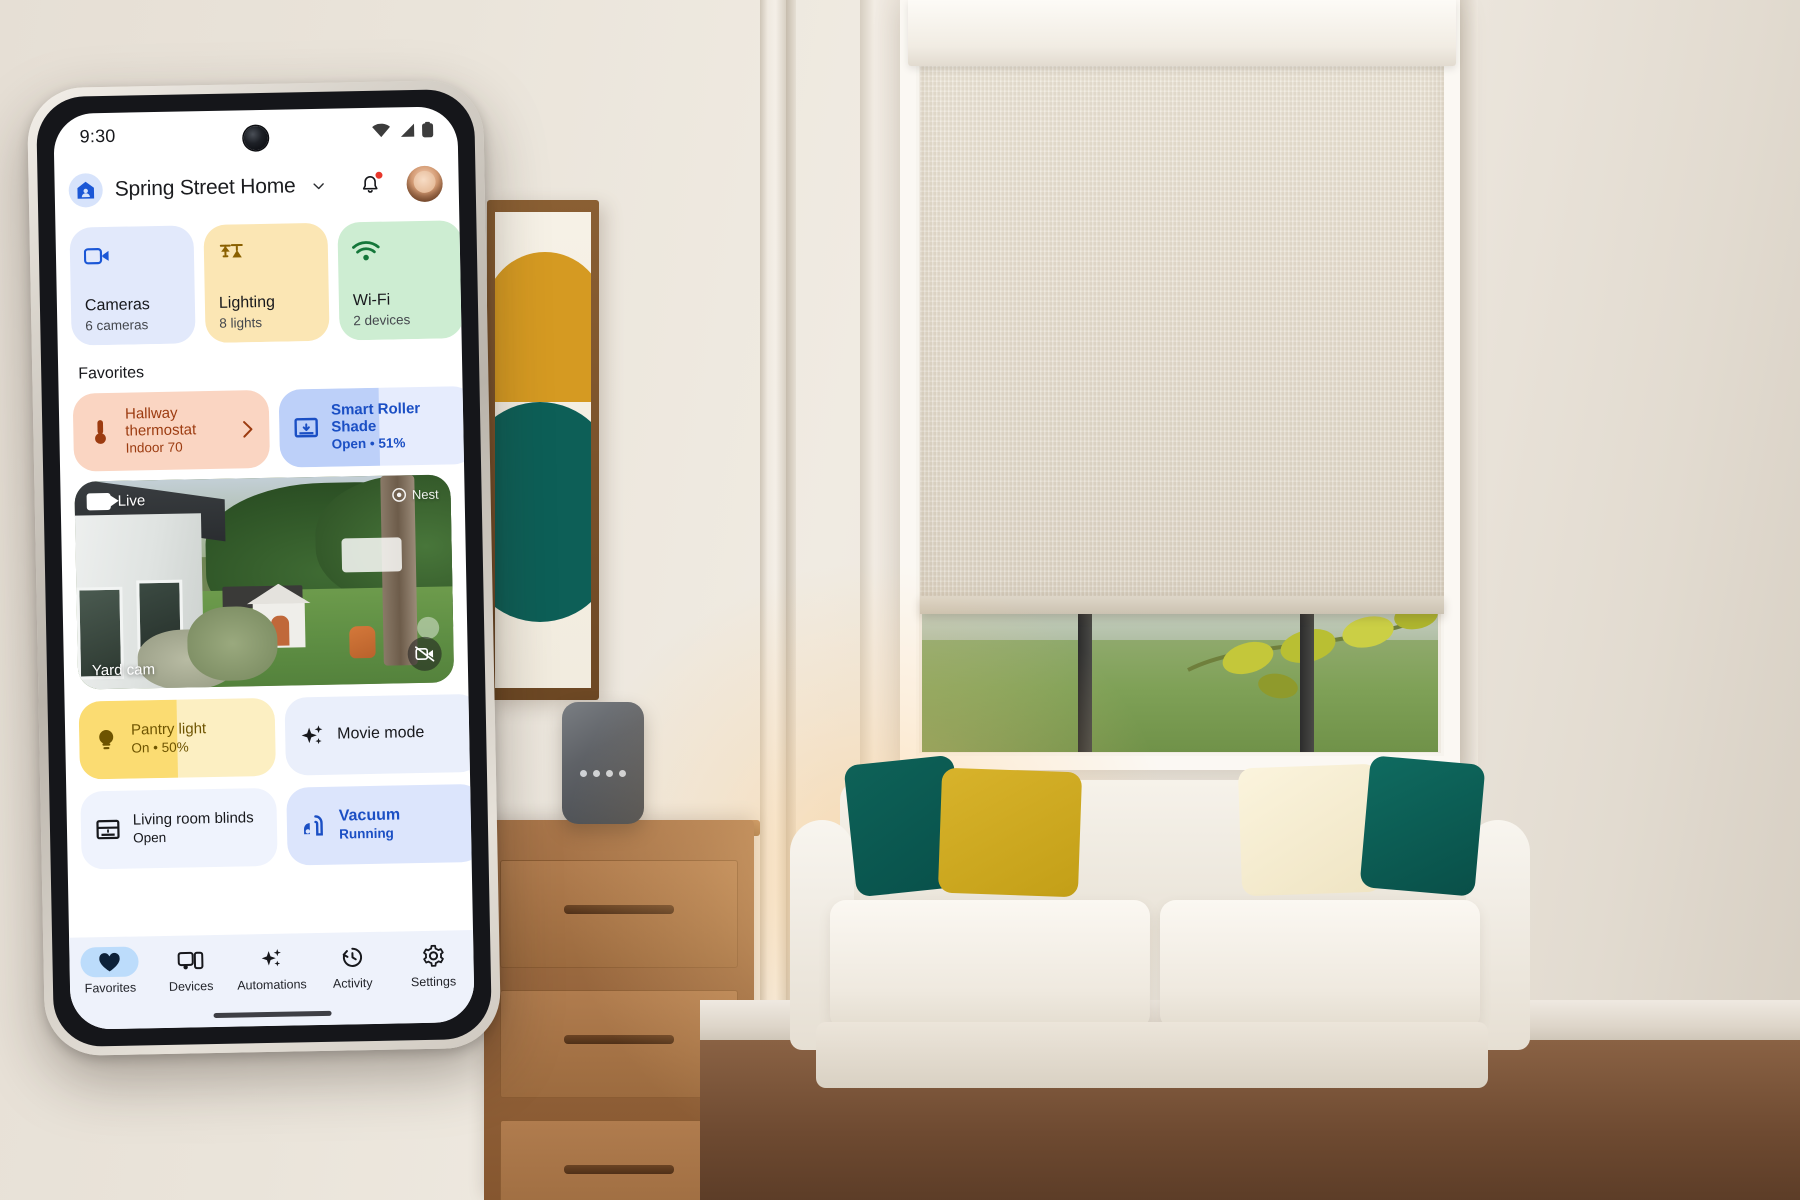 Image resolution: width=1800 pixels, height=1200 pixels. I want to click on roller-shade-icon, so click(306, 428).